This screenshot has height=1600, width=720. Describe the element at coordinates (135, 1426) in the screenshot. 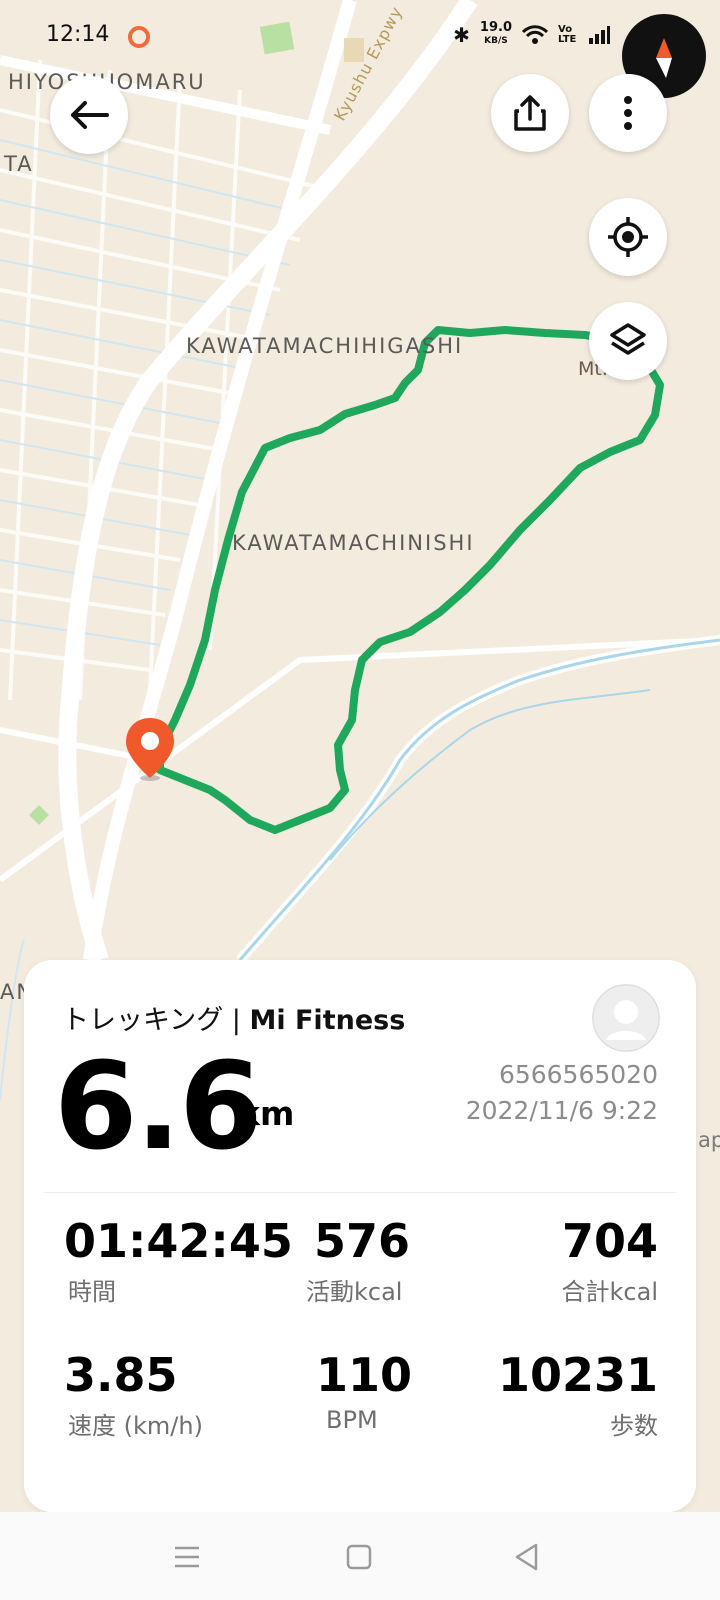

I see `stat-speed-label: 速度 (km/h)` at that location.